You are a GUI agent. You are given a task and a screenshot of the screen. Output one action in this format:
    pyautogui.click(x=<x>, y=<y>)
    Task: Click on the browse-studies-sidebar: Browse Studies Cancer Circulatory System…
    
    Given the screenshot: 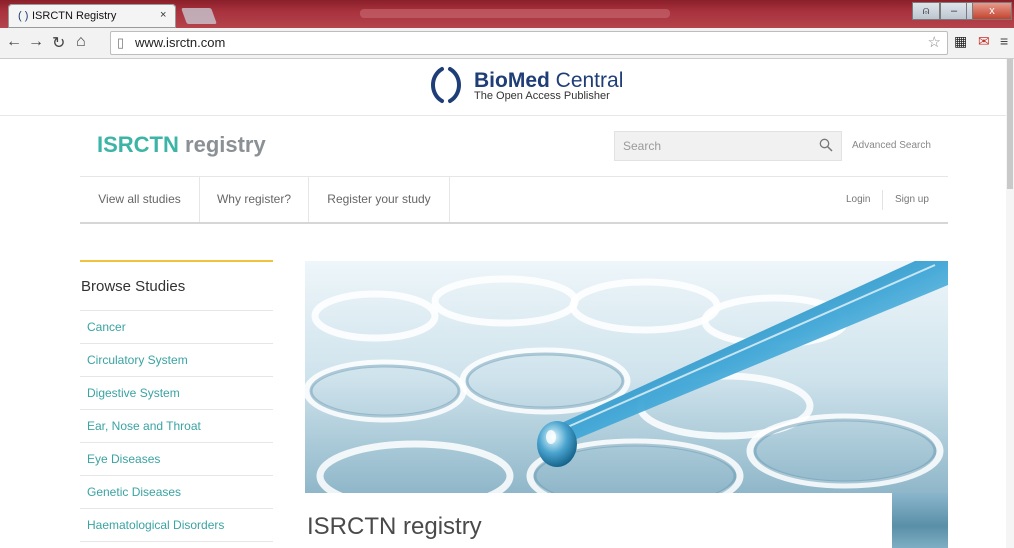 What is the action you would take?
    pyautogui.click(x=176, y=401)
    